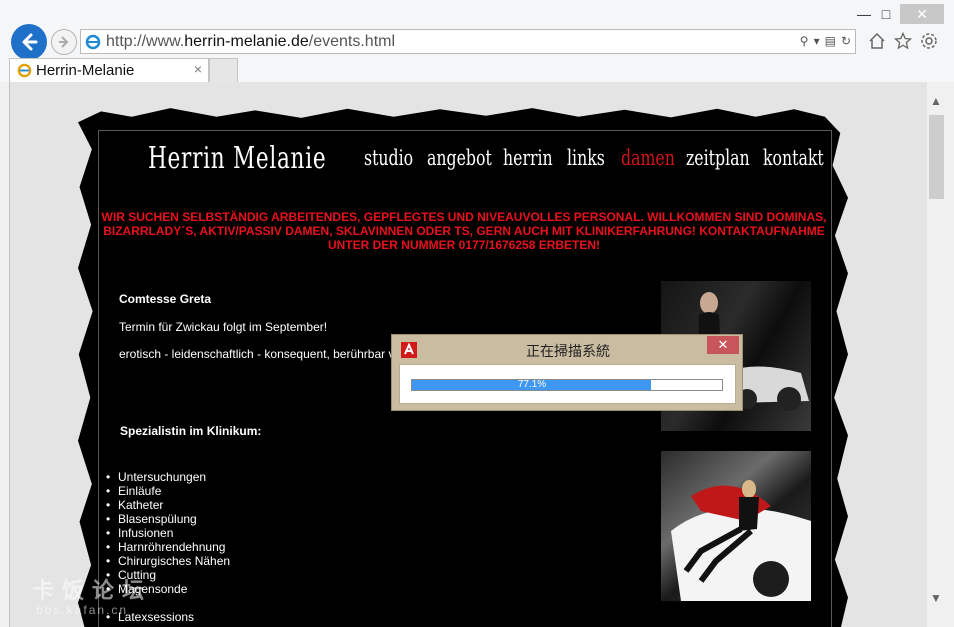  What do you see at coordinates (936, 157) in the screenshot?
I see `scroll-thumb` at bounding box center [936, 157].